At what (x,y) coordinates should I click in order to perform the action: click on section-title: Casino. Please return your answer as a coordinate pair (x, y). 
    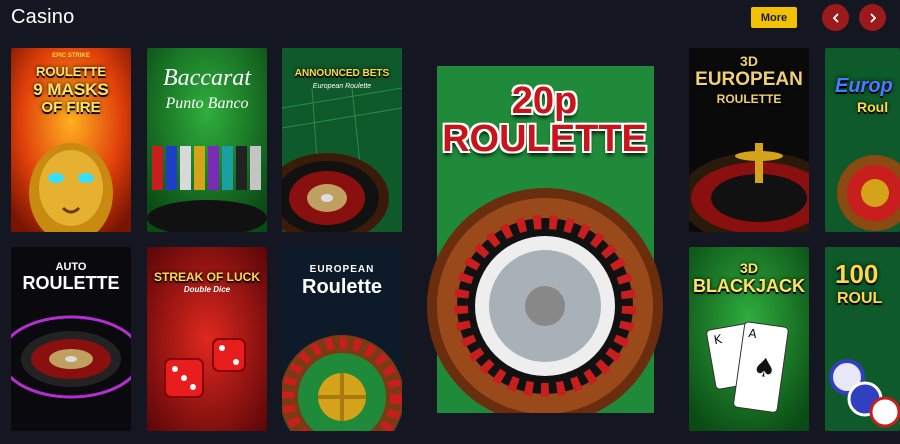
    Looking at the image, I should click on (43, 17).